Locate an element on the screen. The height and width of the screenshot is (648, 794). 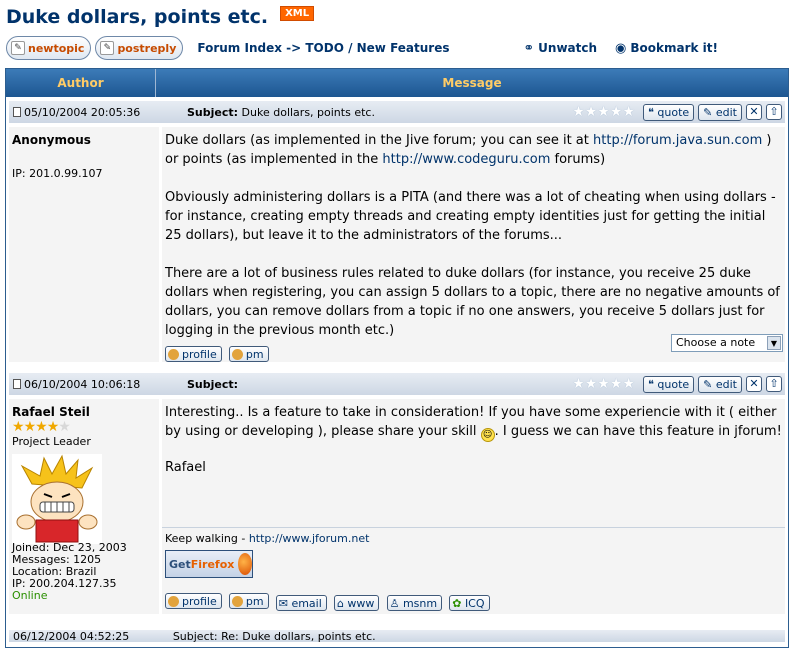
post-date: 06/10/2004 10:06:18 is located at coordinates (84, 384).